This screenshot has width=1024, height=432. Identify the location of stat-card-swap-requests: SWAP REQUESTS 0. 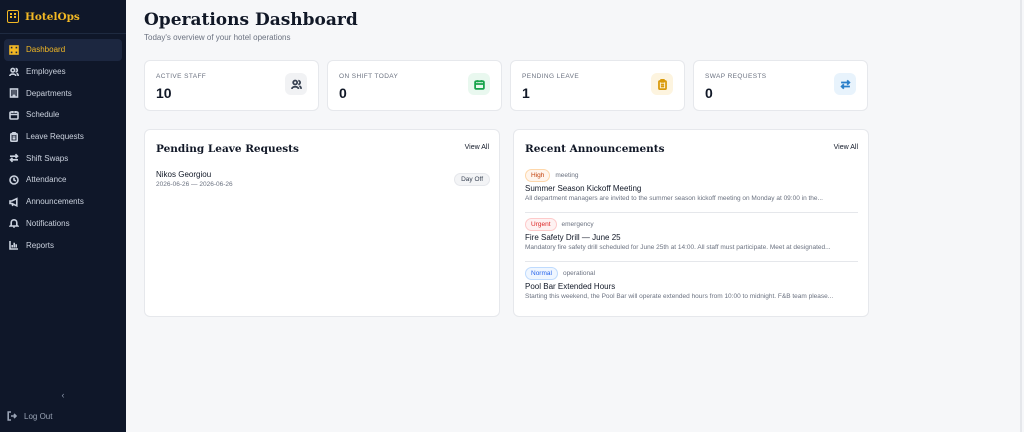
(780, 85).